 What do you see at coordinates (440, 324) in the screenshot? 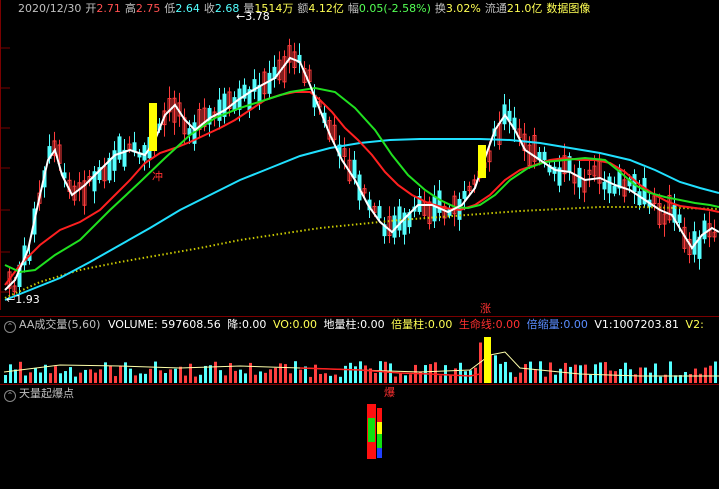
I see `beilizhu-value: 0.00` at bounding box center [440, 324].